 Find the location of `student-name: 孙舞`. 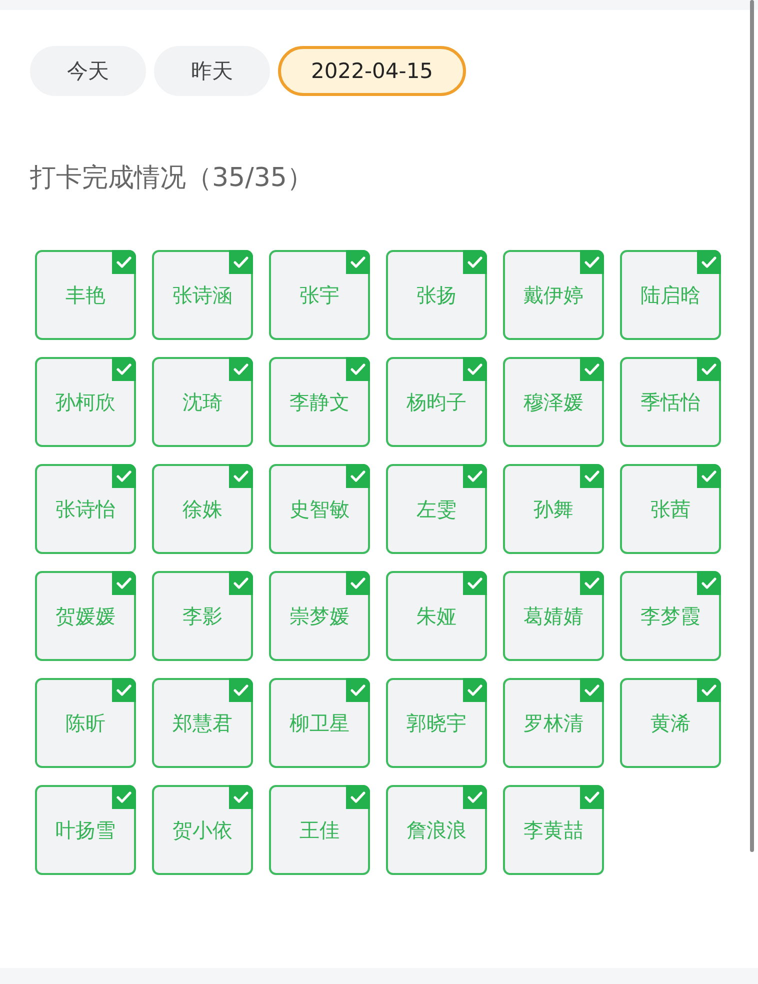

student-name: 孙舞 is located at coordinates (554, 509).